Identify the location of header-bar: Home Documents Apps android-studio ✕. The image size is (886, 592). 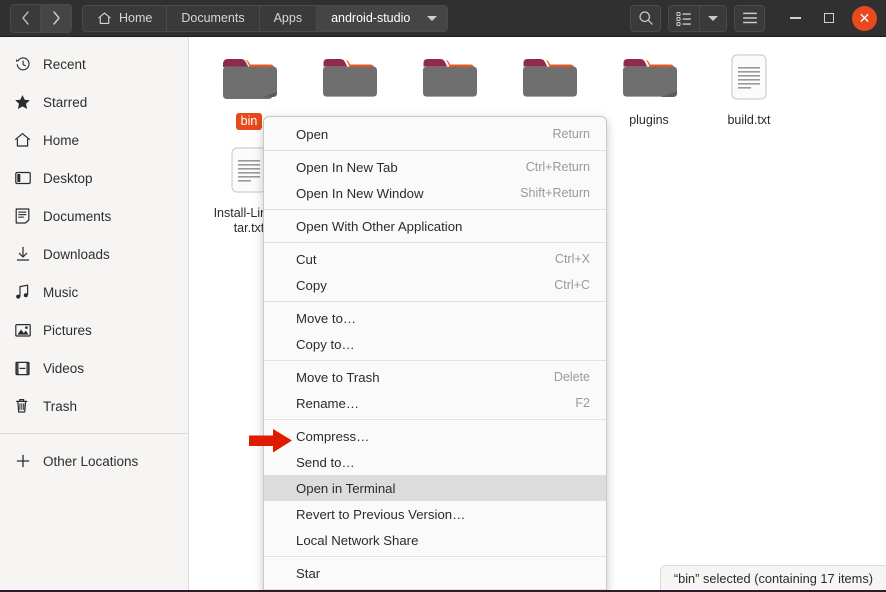
(443, 18).